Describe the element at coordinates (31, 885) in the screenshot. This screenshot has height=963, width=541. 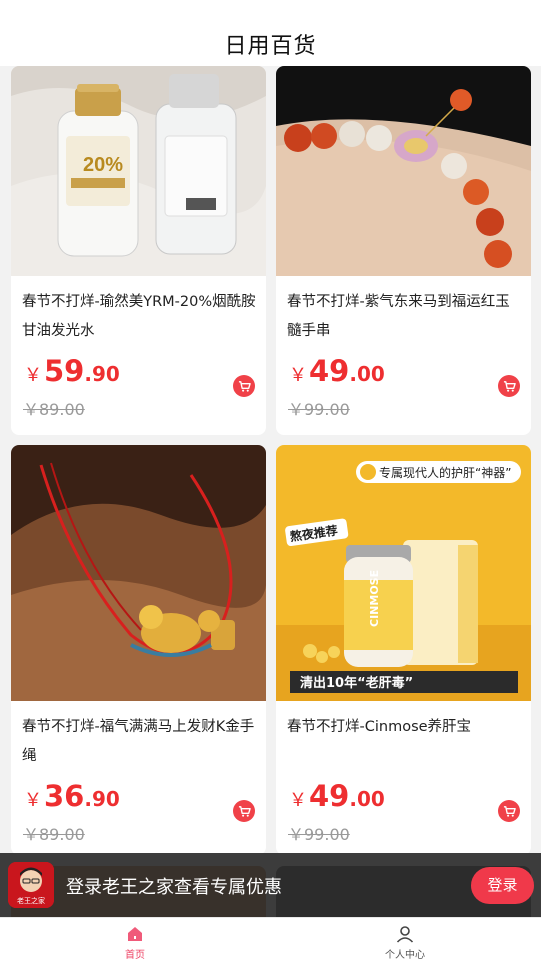
I see `app-logo: 老王之家` at that location.